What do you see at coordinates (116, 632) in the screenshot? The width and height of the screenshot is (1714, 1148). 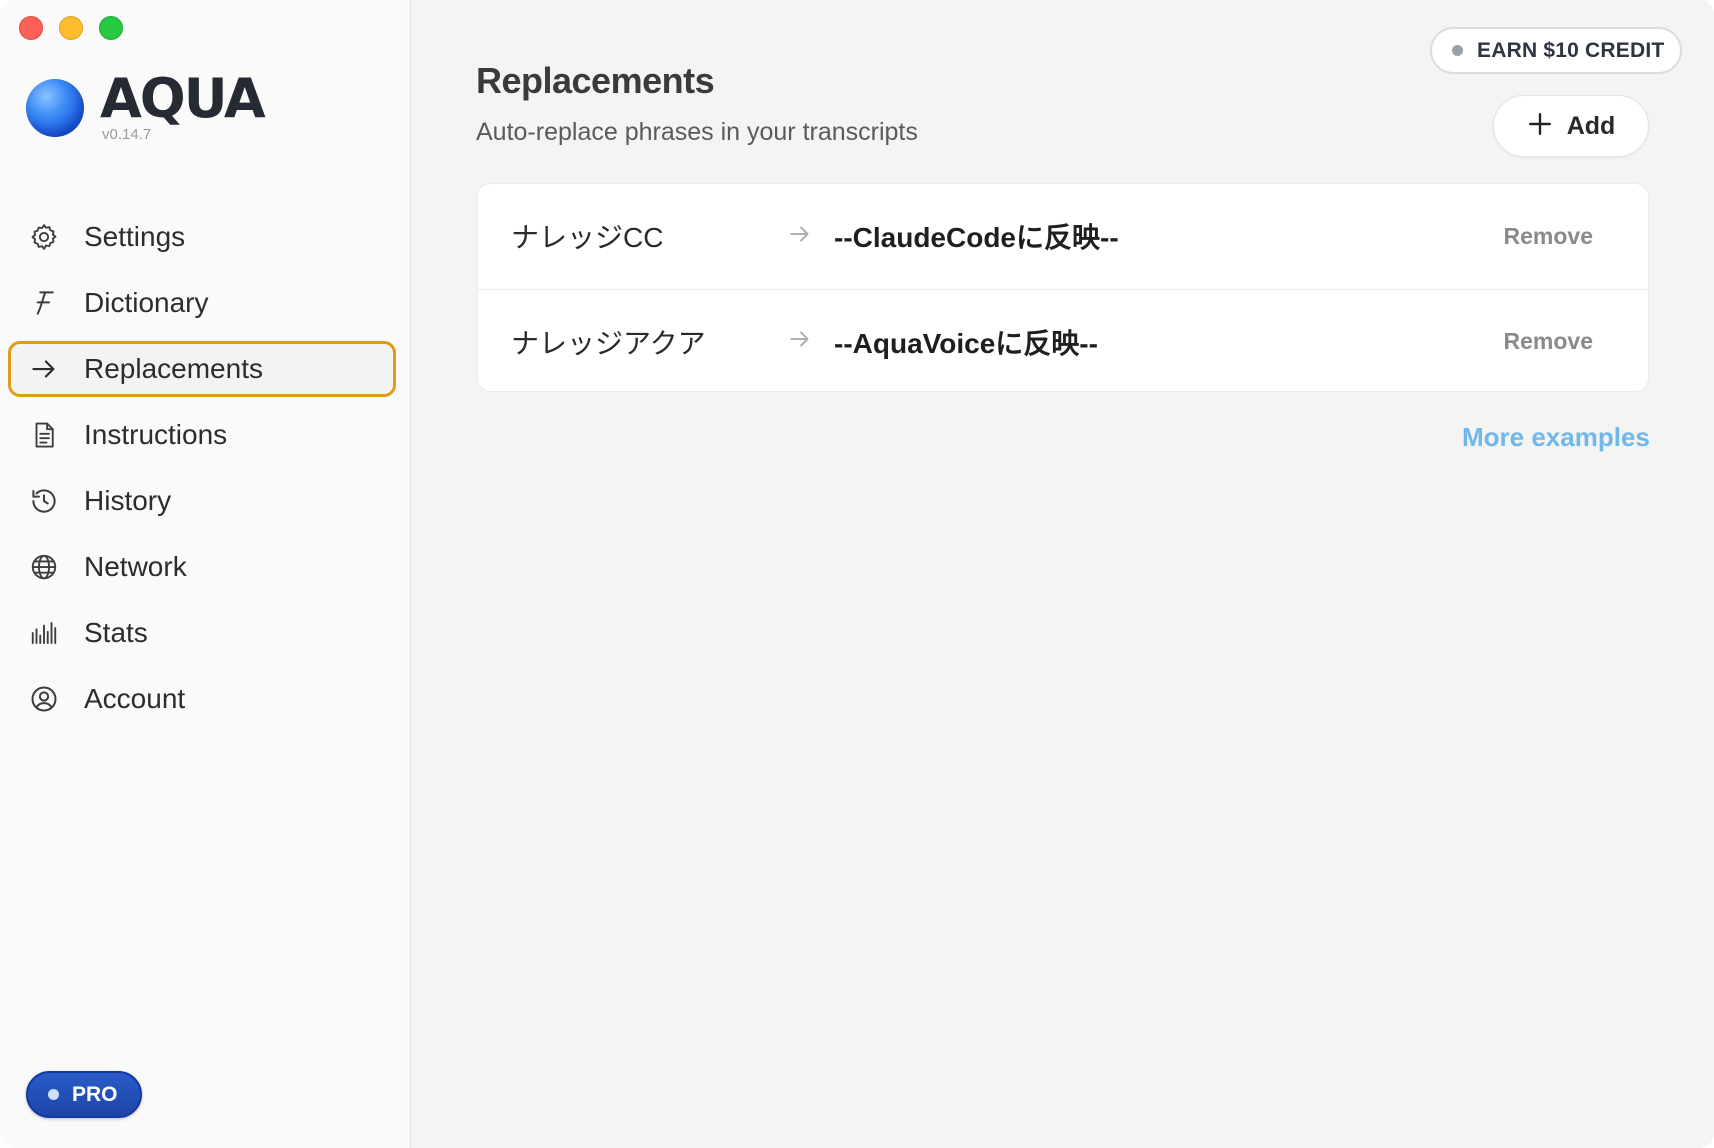 I see `sidebar-item-label: Stats` at bounding box center [116, 632].